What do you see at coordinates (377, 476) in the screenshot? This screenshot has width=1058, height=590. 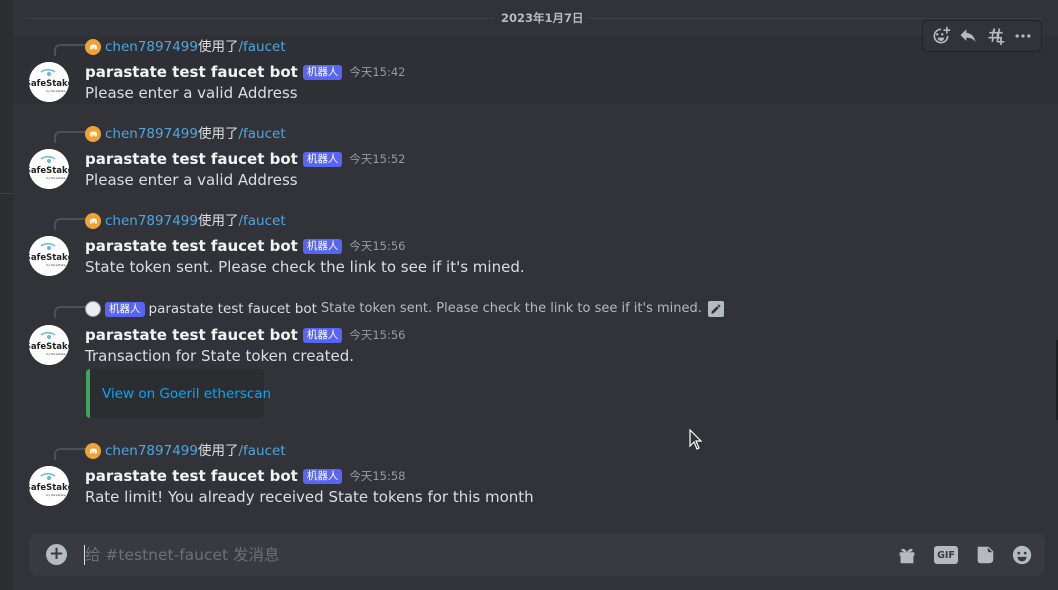 I see `timestamp: 今天15:58` at bounding box center [377, 476].